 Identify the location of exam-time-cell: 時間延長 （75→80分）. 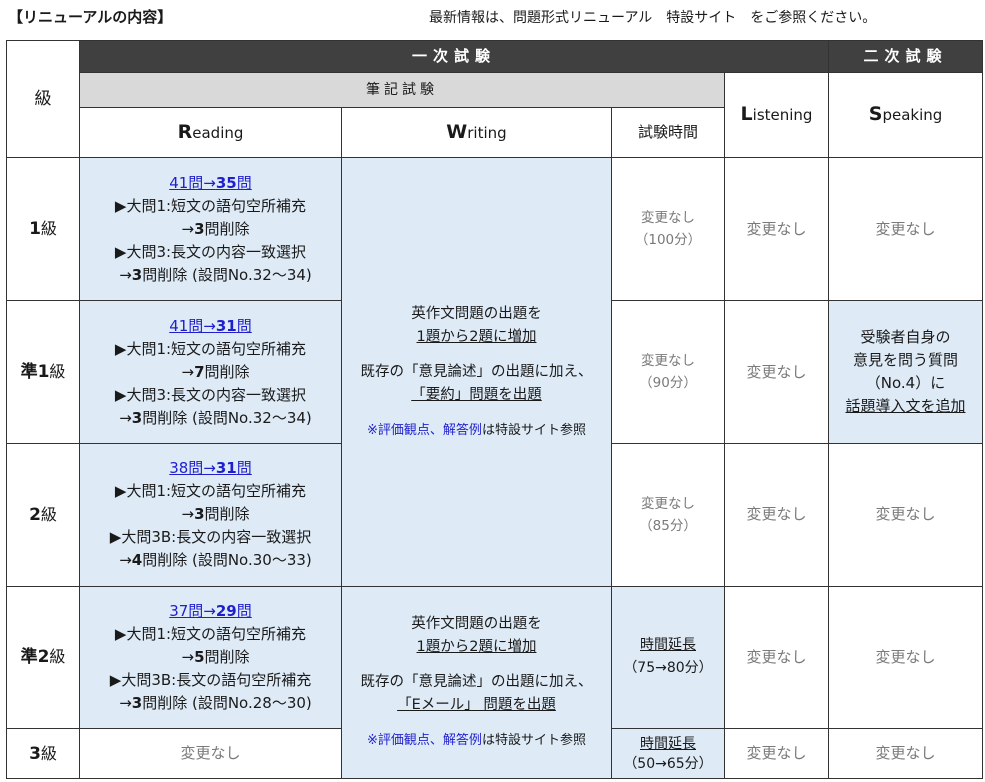
(668, 657).